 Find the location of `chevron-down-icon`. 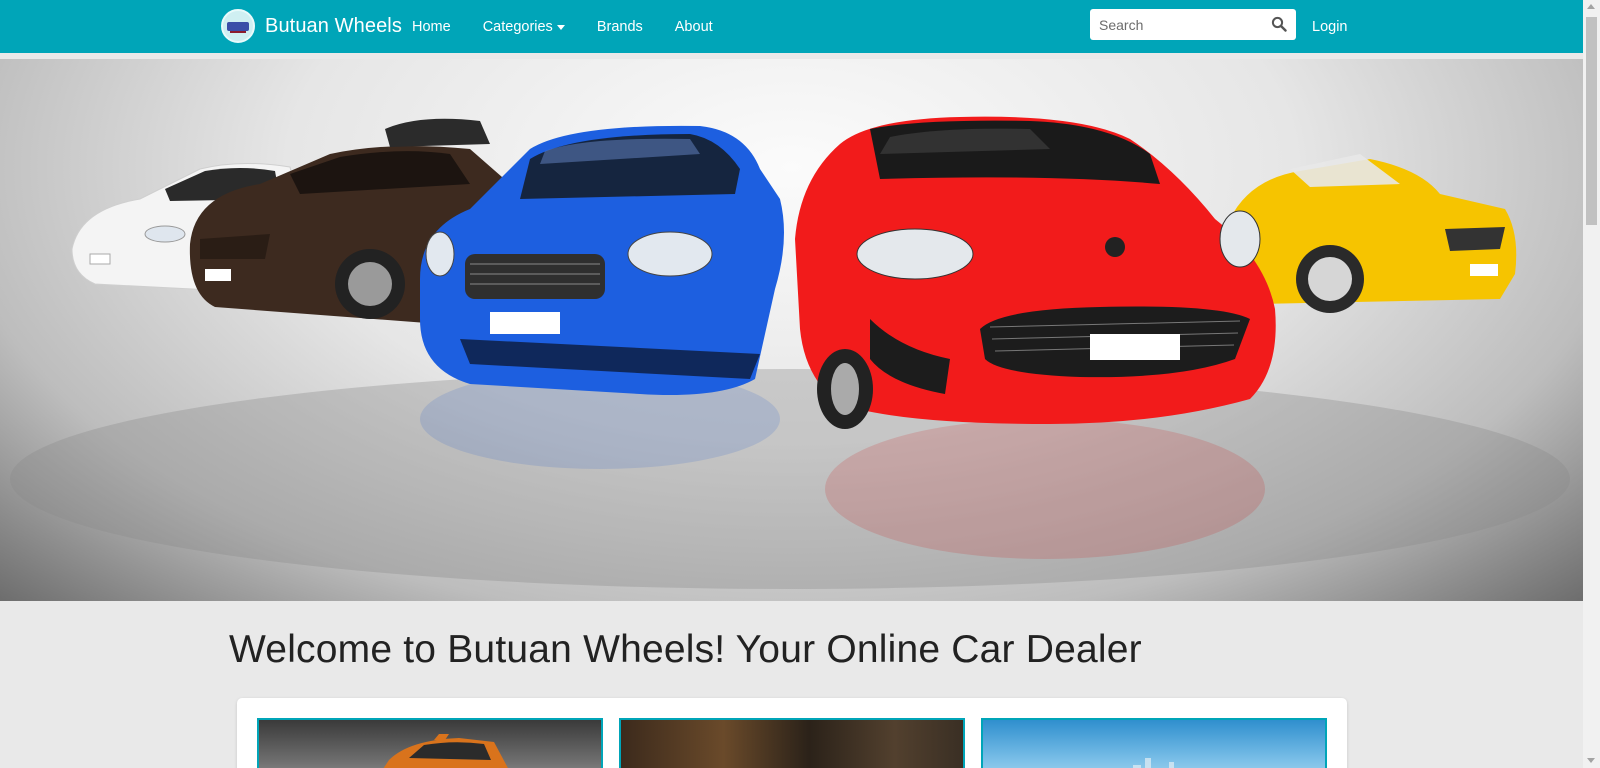

chevron-down-icon is located at coordinates (560, 27).